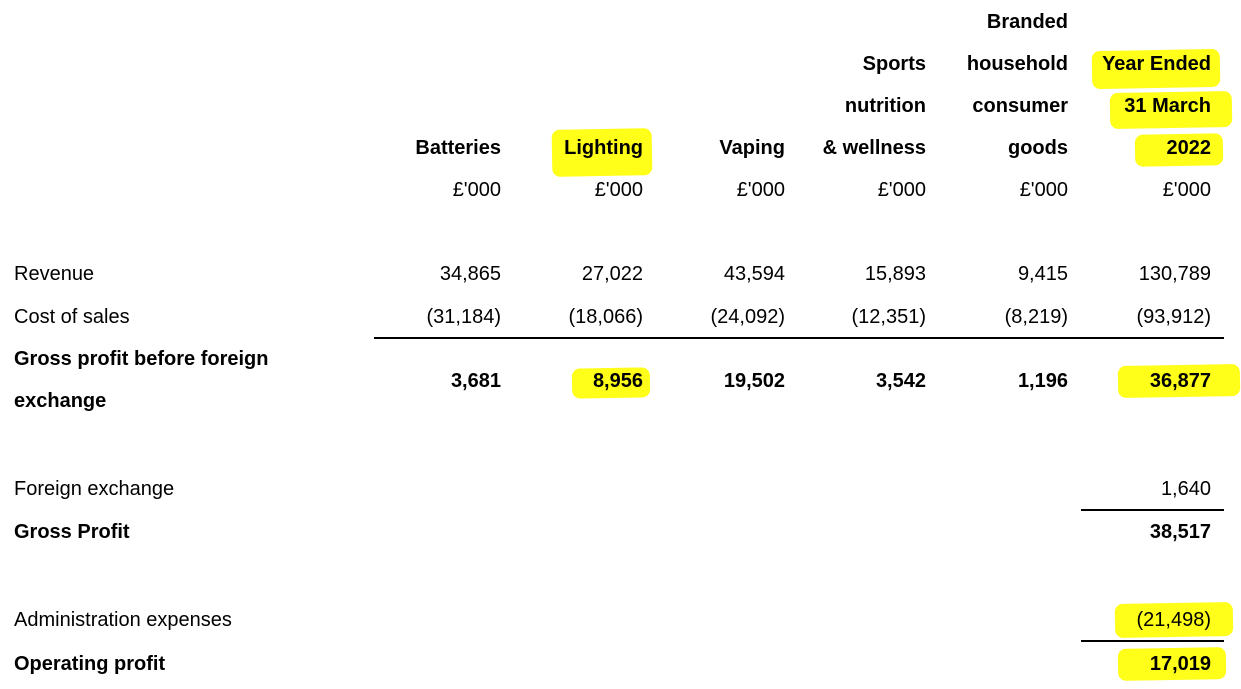 This screenshot has width=1241, height=689. I want to click on foreign-exchange-label: Foreign exchange, so click(94, 489).